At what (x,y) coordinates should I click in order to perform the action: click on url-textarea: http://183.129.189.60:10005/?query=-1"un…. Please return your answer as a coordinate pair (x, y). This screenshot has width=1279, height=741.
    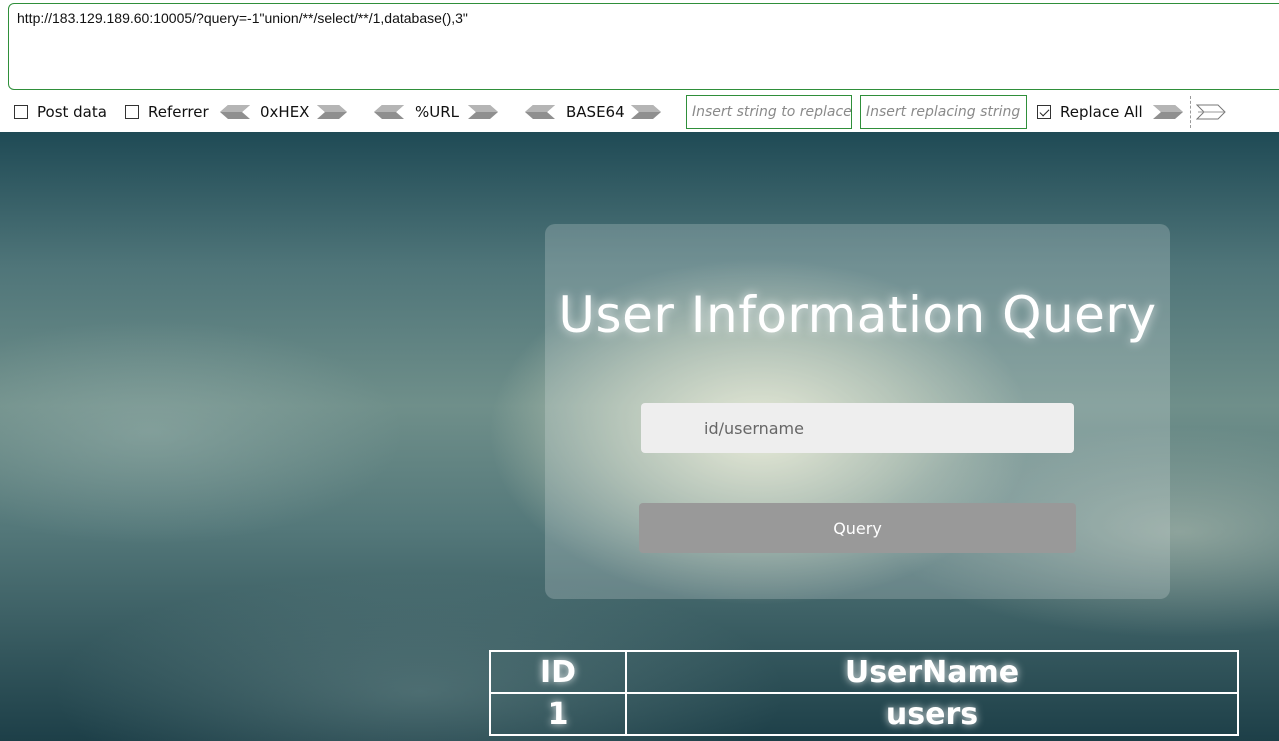
    Looking at the image, I should click on (643, 46).